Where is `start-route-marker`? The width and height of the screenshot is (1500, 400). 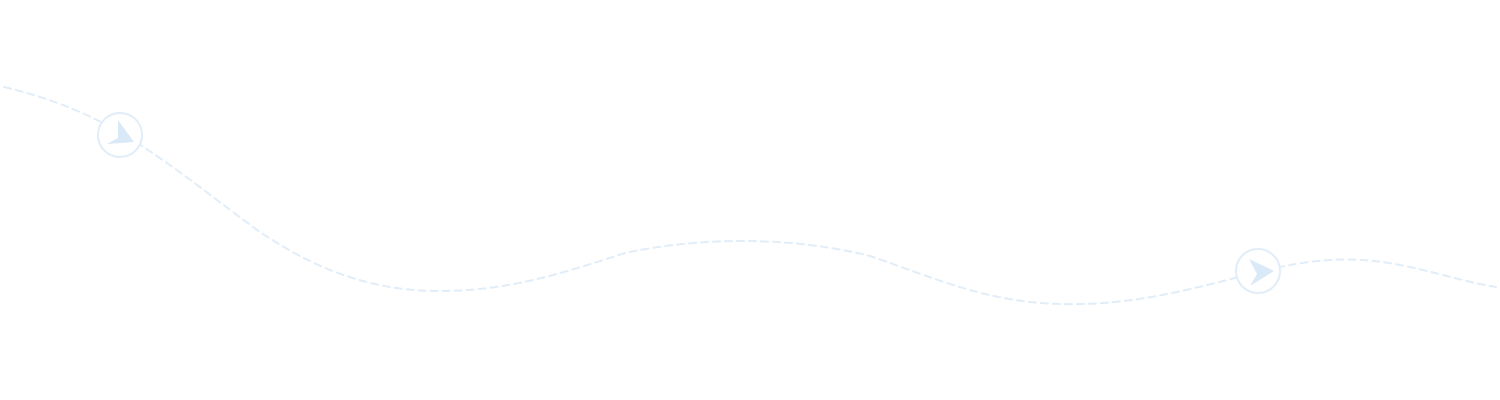 start-route-marker is located at coordinates (120, 135).